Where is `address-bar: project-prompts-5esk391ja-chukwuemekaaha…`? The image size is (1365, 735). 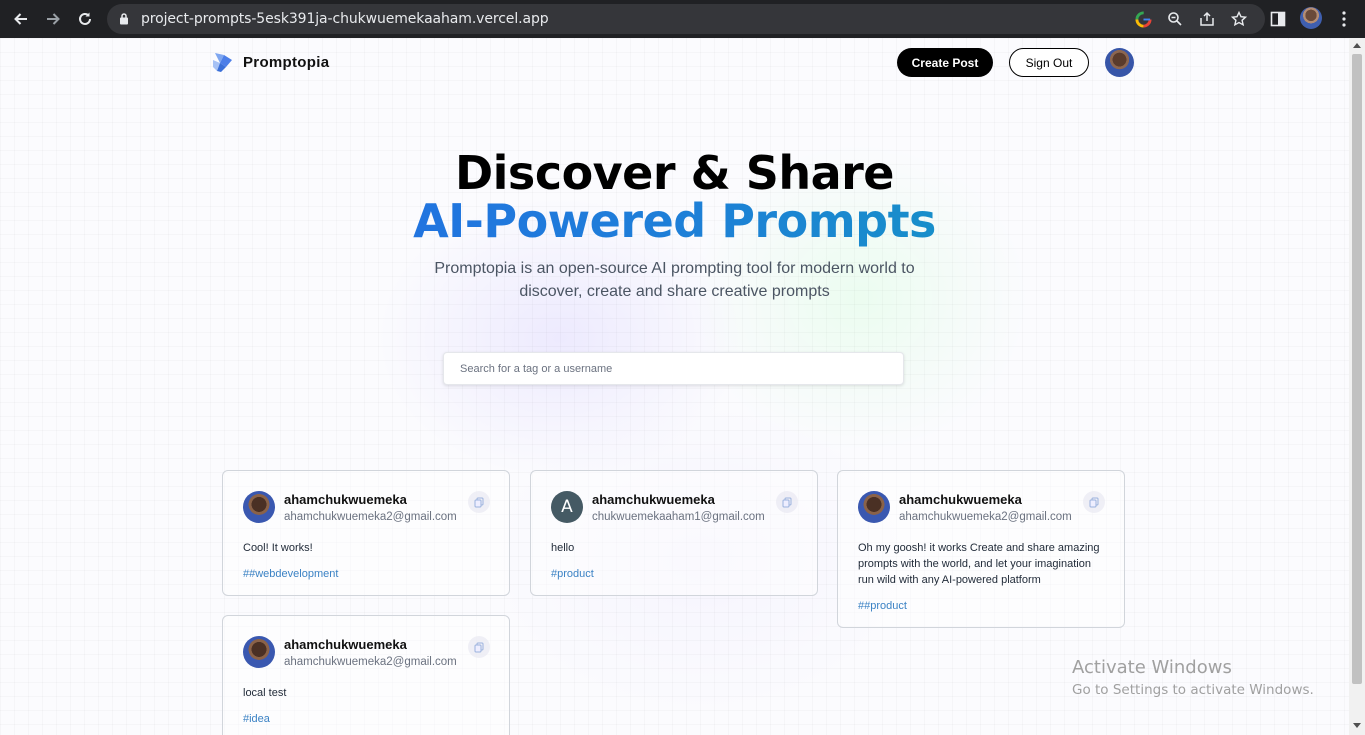 address-bar: project-prompts-5esk391ja-chukwuemekaaha… is located at coordinates (686, 19).